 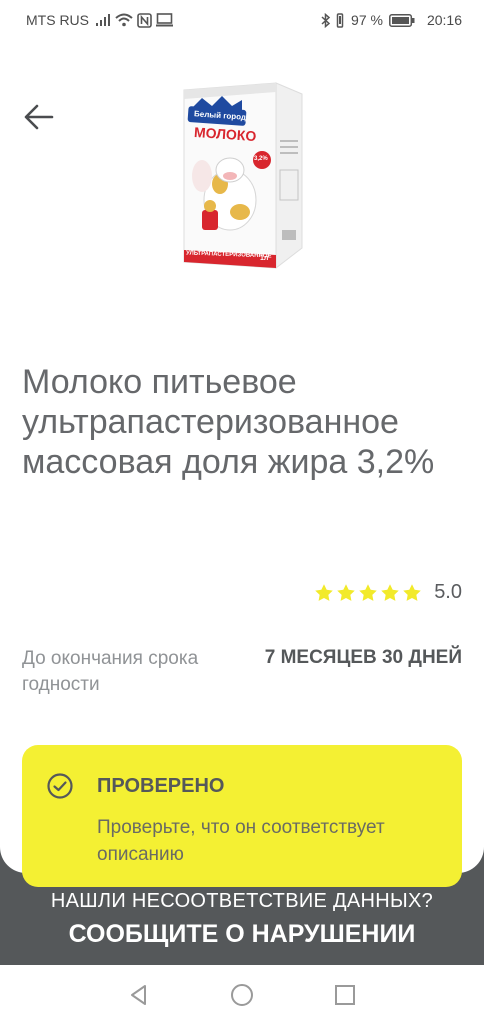 What do you see at coordinates (134, 20) in the screenshot?
I see `status-left-icons` at bounding box center [134, 20].